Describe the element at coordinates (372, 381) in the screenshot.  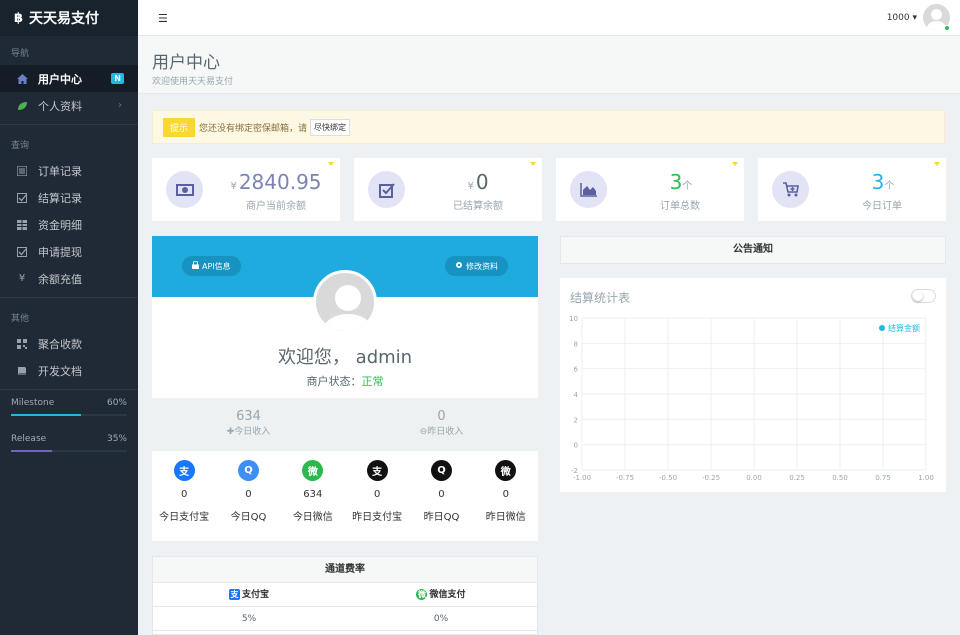
I see `status-value: 正常` at that location.